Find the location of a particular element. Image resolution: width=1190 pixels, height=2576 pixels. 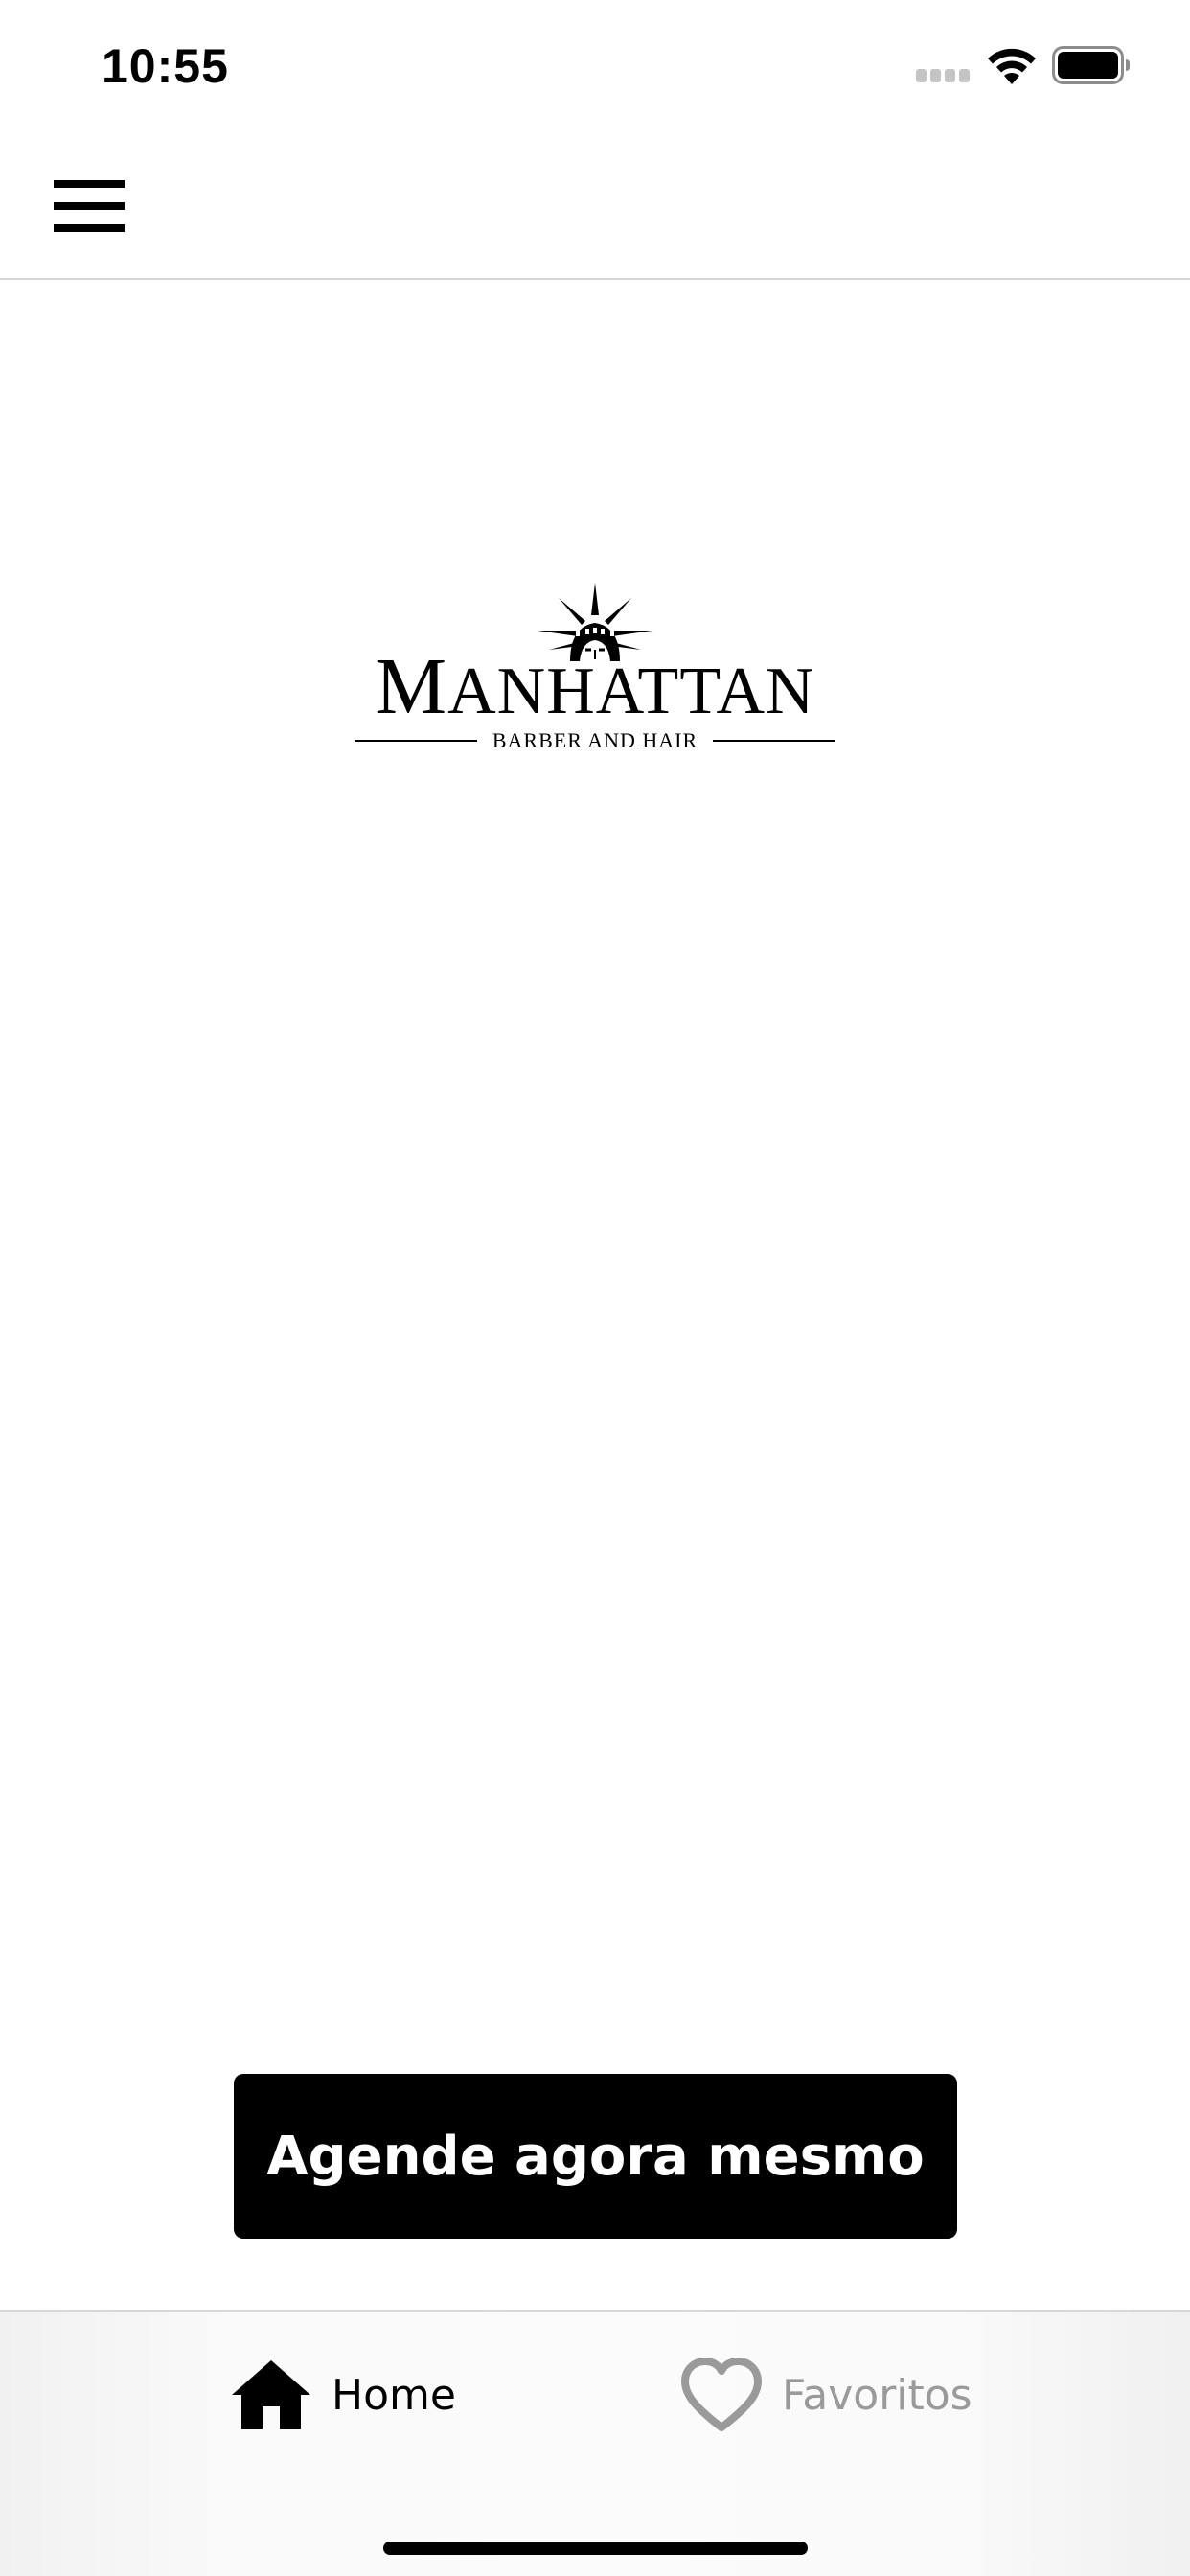

menu-button is located at coordinates (89, 206).